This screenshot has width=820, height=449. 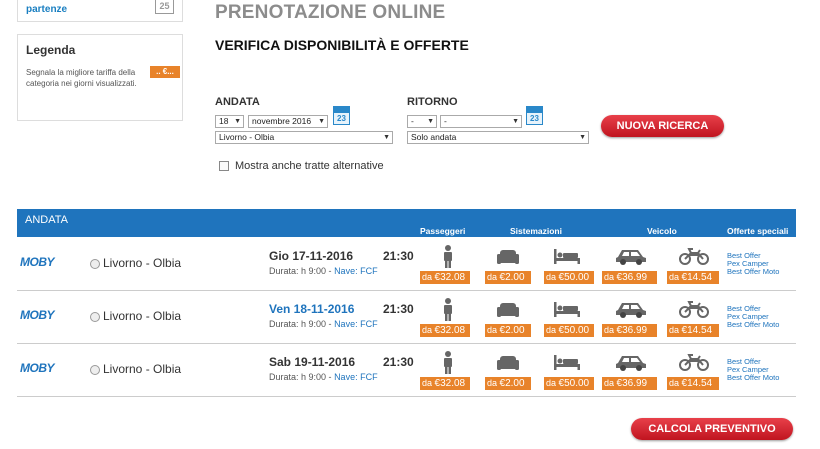 I want to click on new-search-button: NUOVA RICERCA, so click(x=662, y=126).